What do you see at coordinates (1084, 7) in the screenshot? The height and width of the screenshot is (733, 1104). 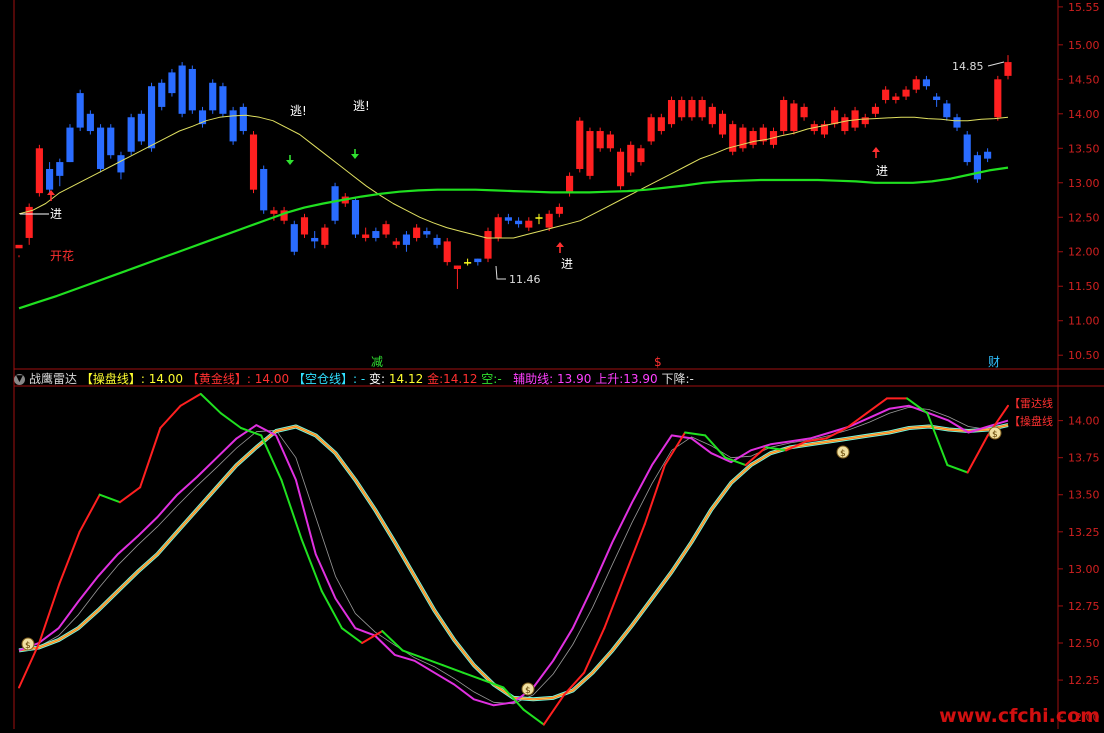 I see `price-tick-label: 15.55` at bounding box center [1084, 7].